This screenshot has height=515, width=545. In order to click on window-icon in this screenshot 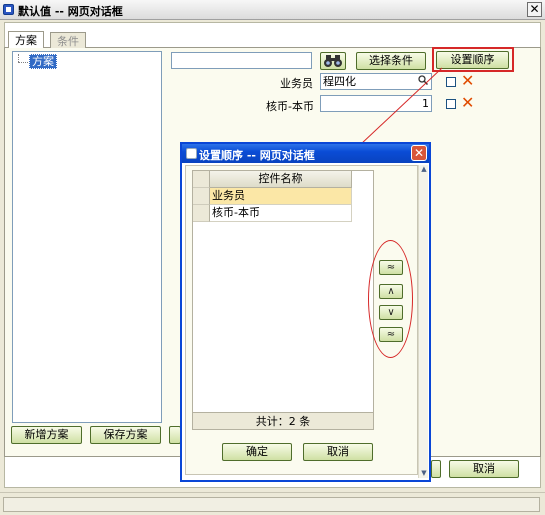, I will do `click(8, 9)`.